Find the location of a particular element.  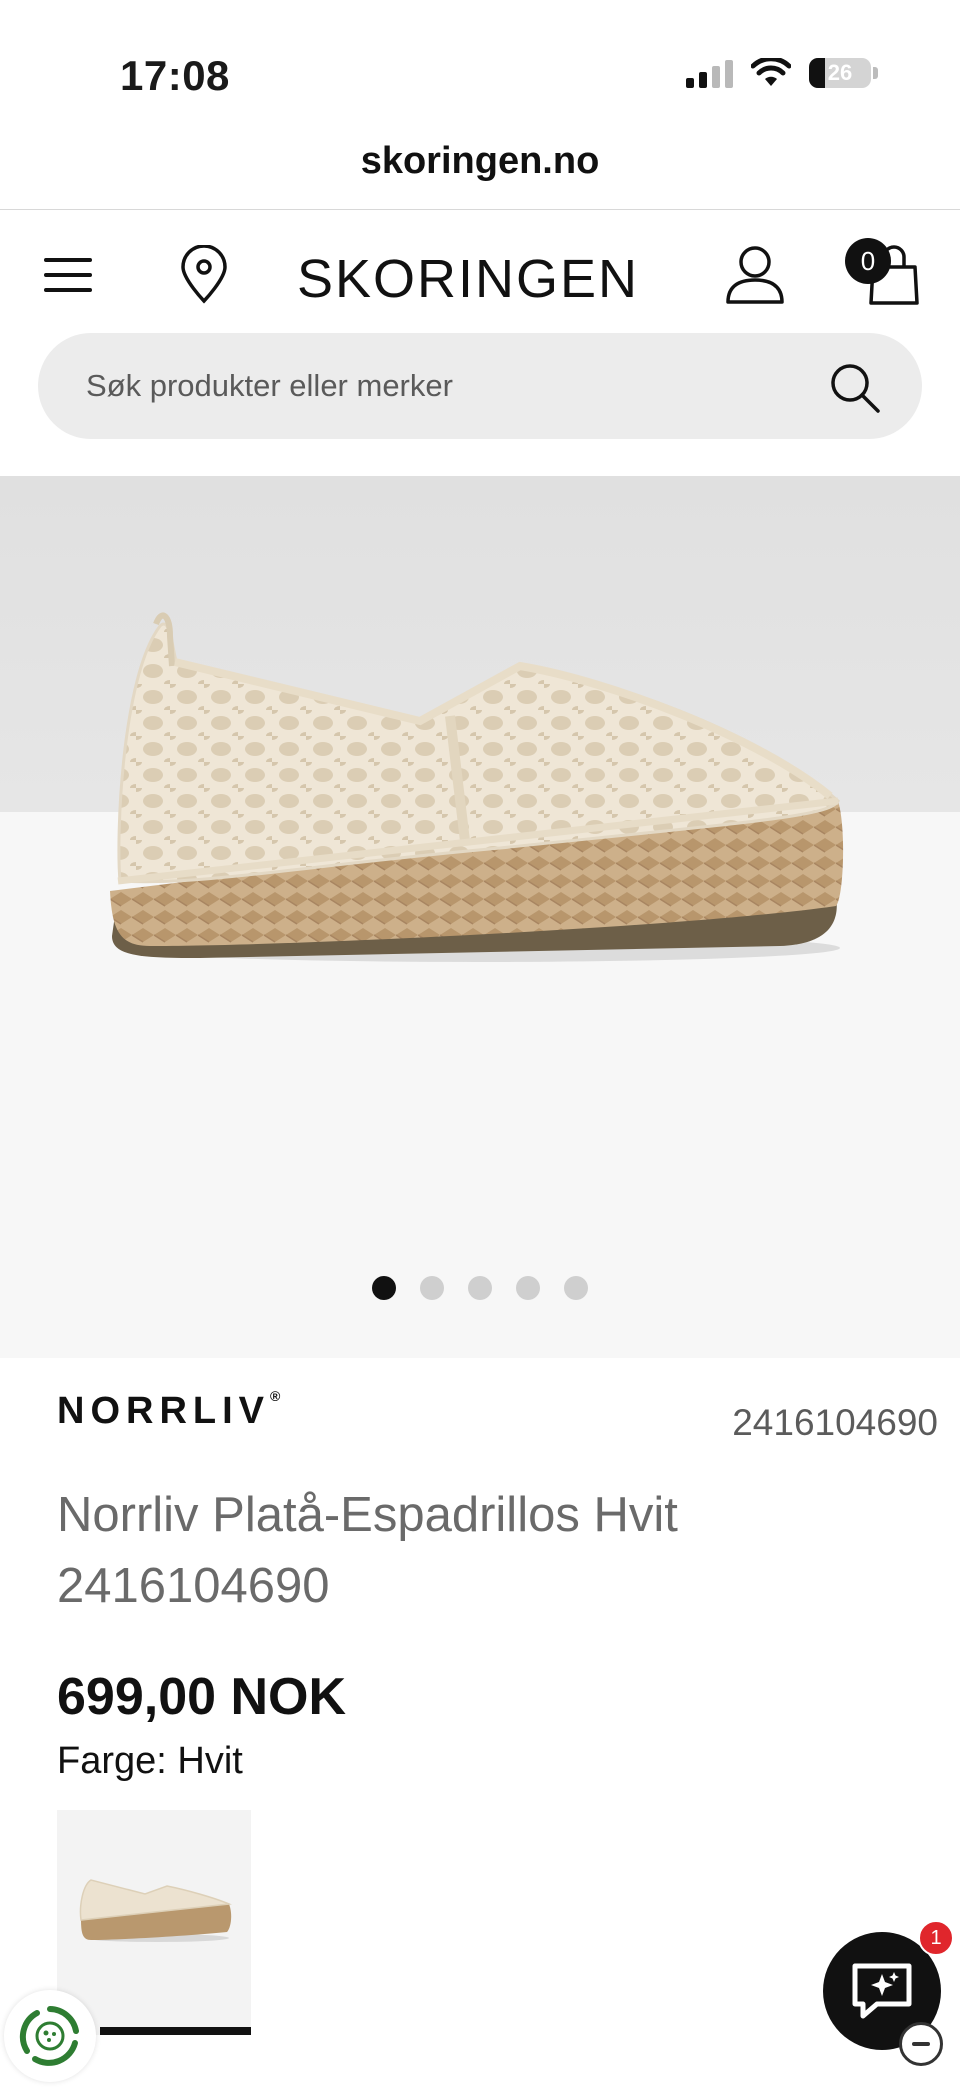

battery-icon: 26 is located at coordinates (840, 73).